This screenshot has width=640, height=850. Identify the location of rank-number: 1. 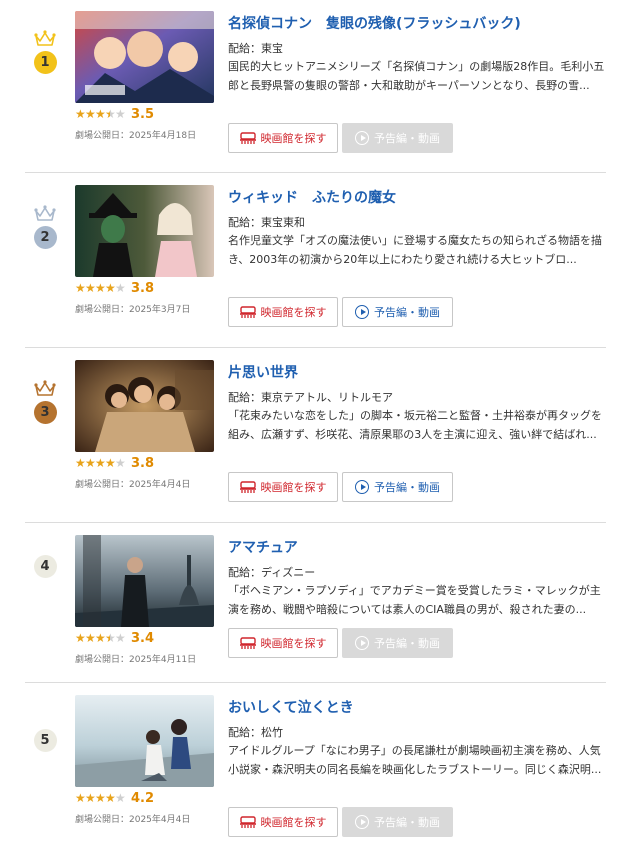
(45, 62).